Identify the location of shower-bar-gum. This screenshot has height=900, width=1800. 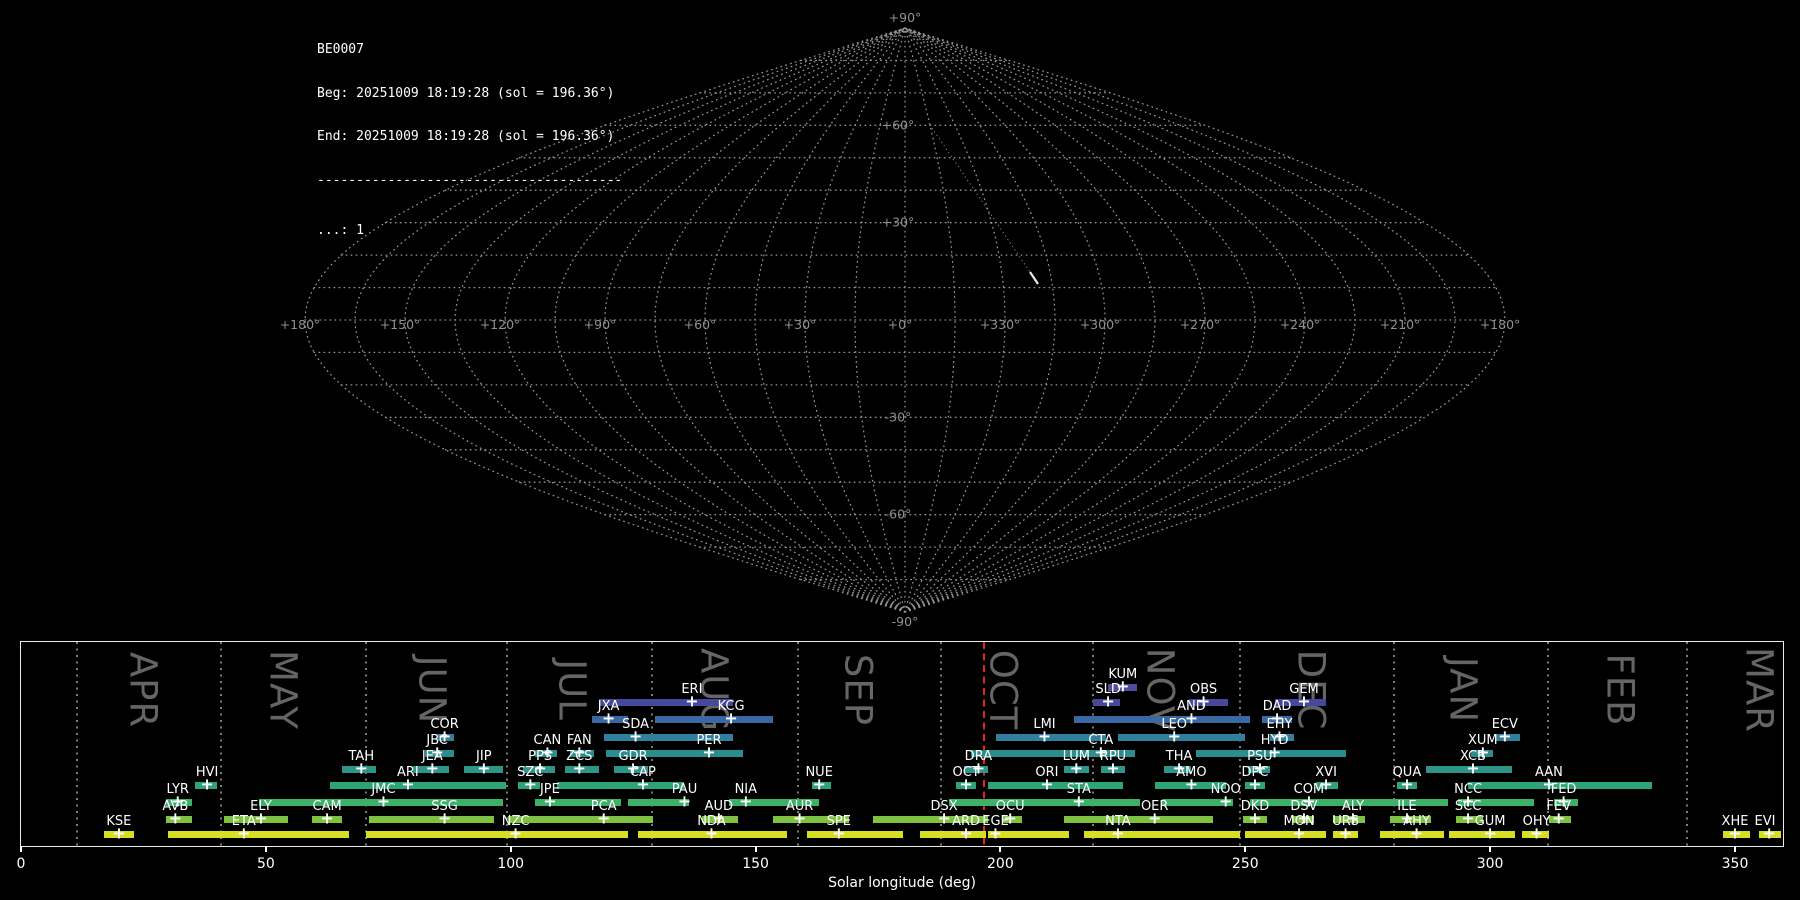
(1481, 834).